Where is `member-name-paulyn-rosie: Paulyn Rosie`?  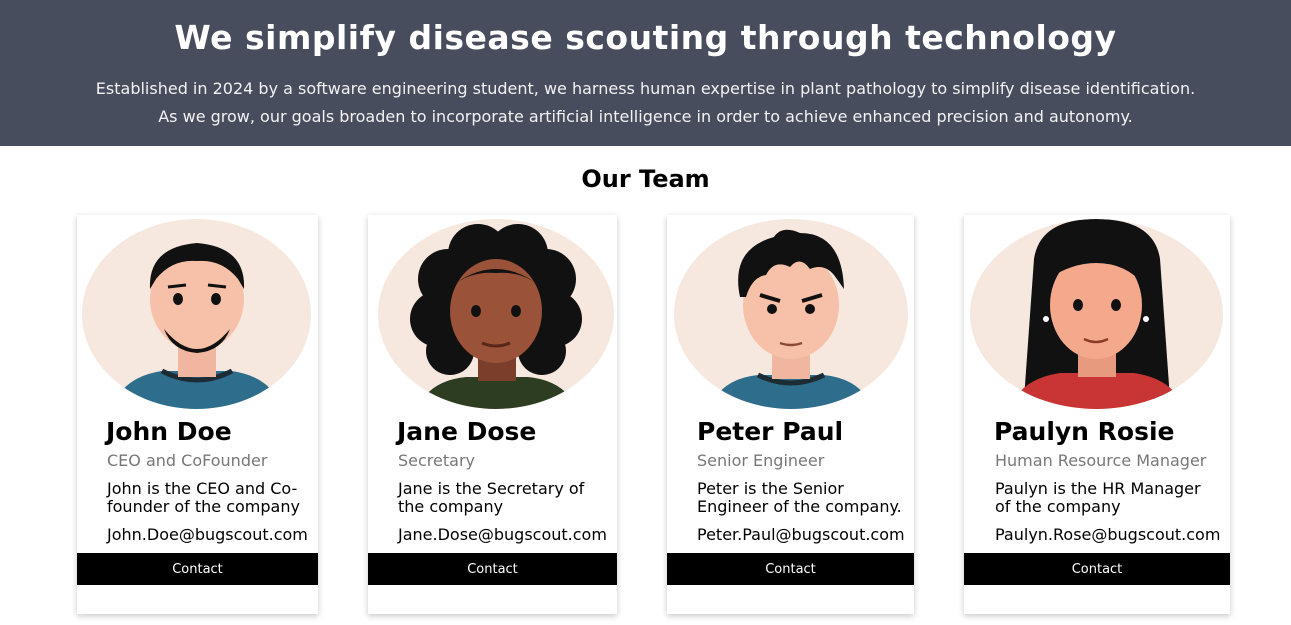 member-name-paulyn-rosie: Paulyn Rosie is located at coordinates (1084, 431).